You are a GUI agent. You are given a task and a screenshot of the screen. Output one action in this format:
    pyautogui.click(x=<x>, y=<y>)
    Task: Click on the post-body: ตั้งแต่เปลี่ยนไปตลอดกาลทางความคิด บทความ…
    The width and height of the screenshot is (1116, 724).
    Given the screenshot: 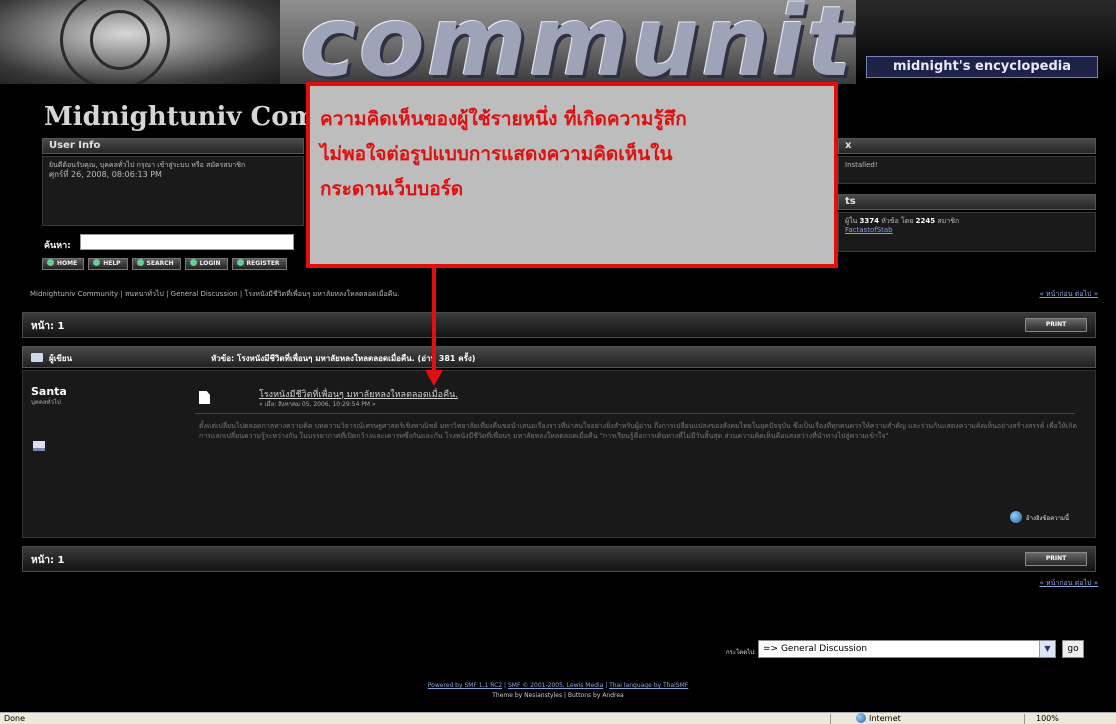 What is the action you would take?
    pyautogui.click(x=638, y=431)
    